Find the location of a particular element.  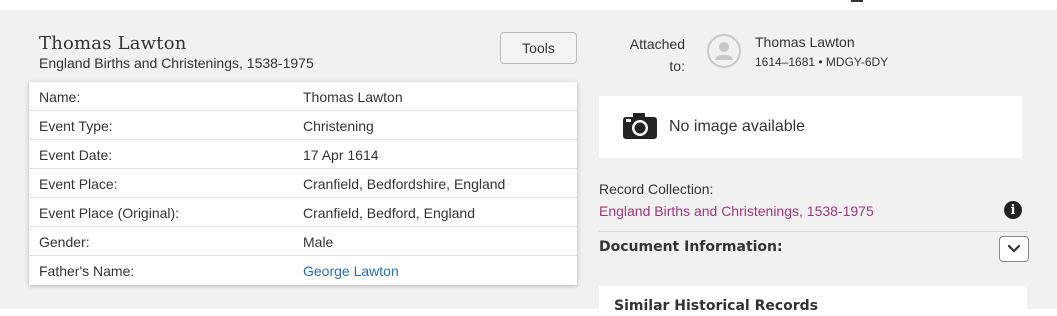

fact-row-event-date: Event Date: 17 Apr 1614 is located at coordinates (303, 154).